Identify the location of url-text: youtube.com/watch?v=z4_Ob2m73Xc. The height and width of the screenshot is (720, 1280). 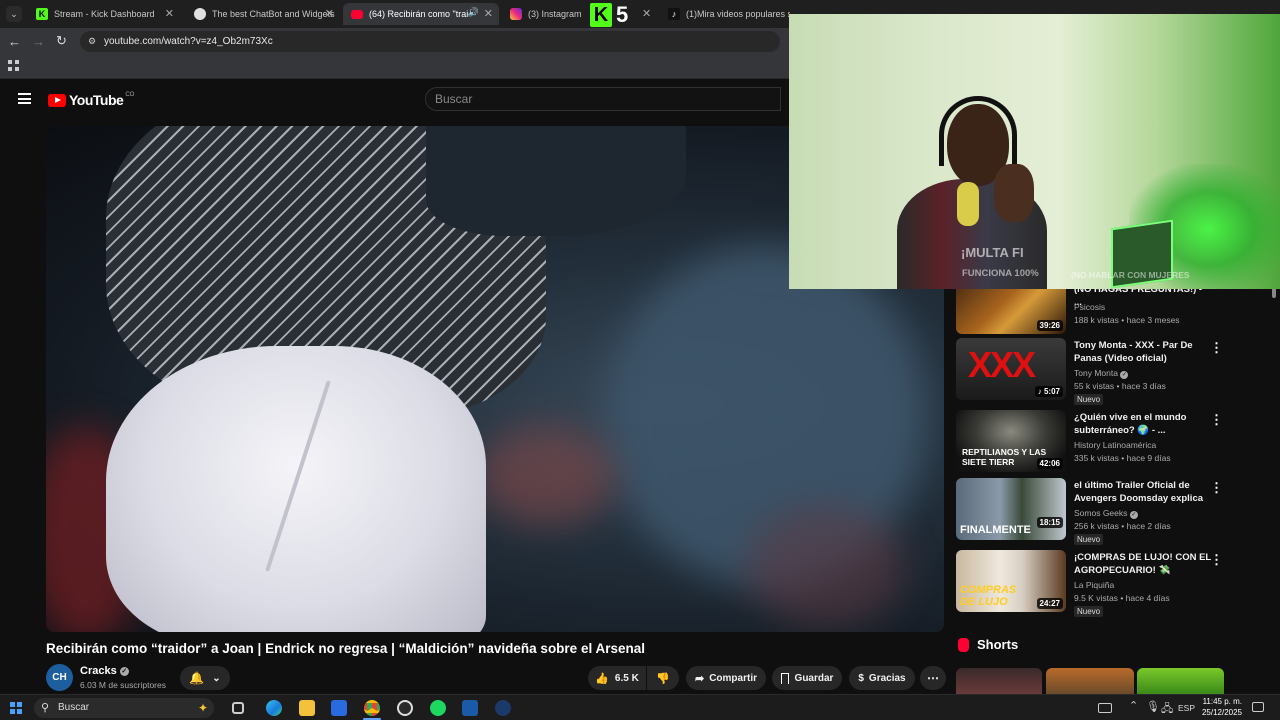
(188, 41).